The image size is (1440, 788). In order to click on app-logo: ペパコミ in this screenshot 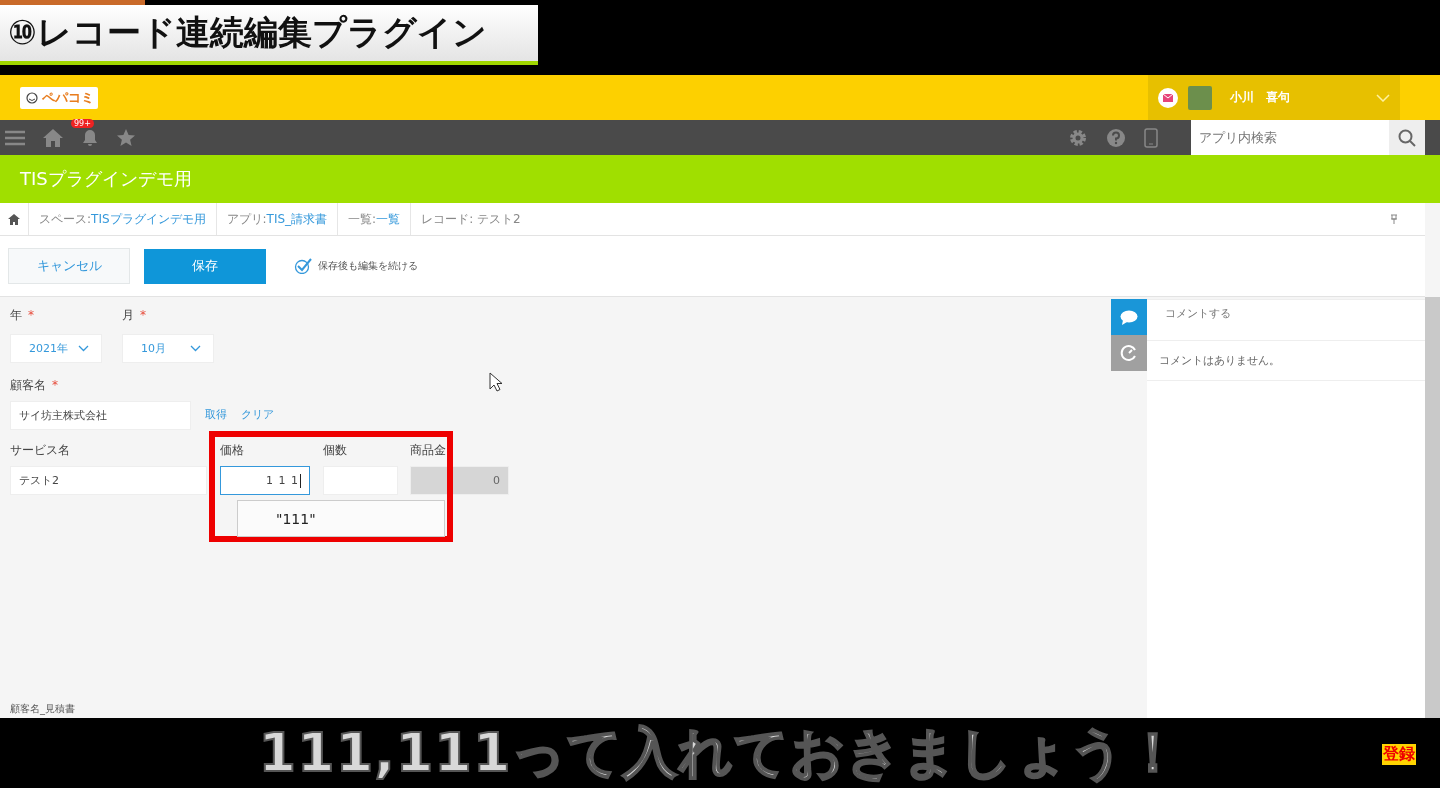, I will do `click(59, 97)`.